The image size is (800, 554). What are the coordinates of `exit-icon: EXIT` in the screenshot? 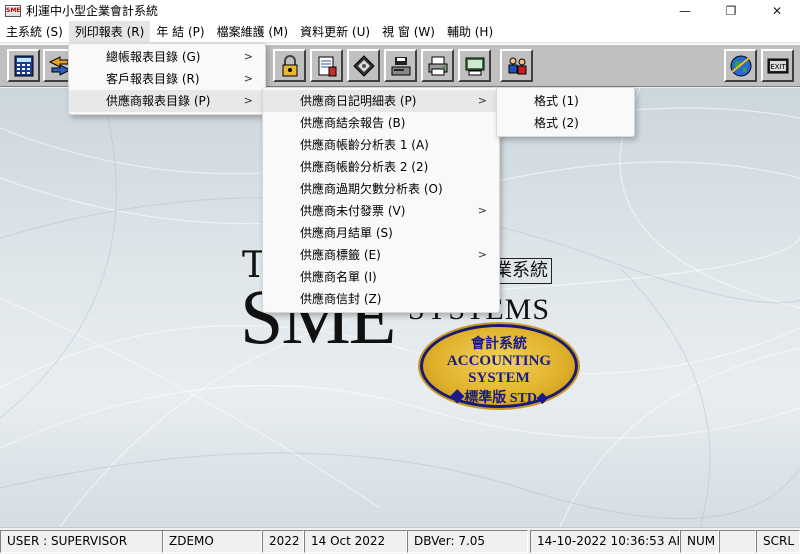 It's located at (778, 67).